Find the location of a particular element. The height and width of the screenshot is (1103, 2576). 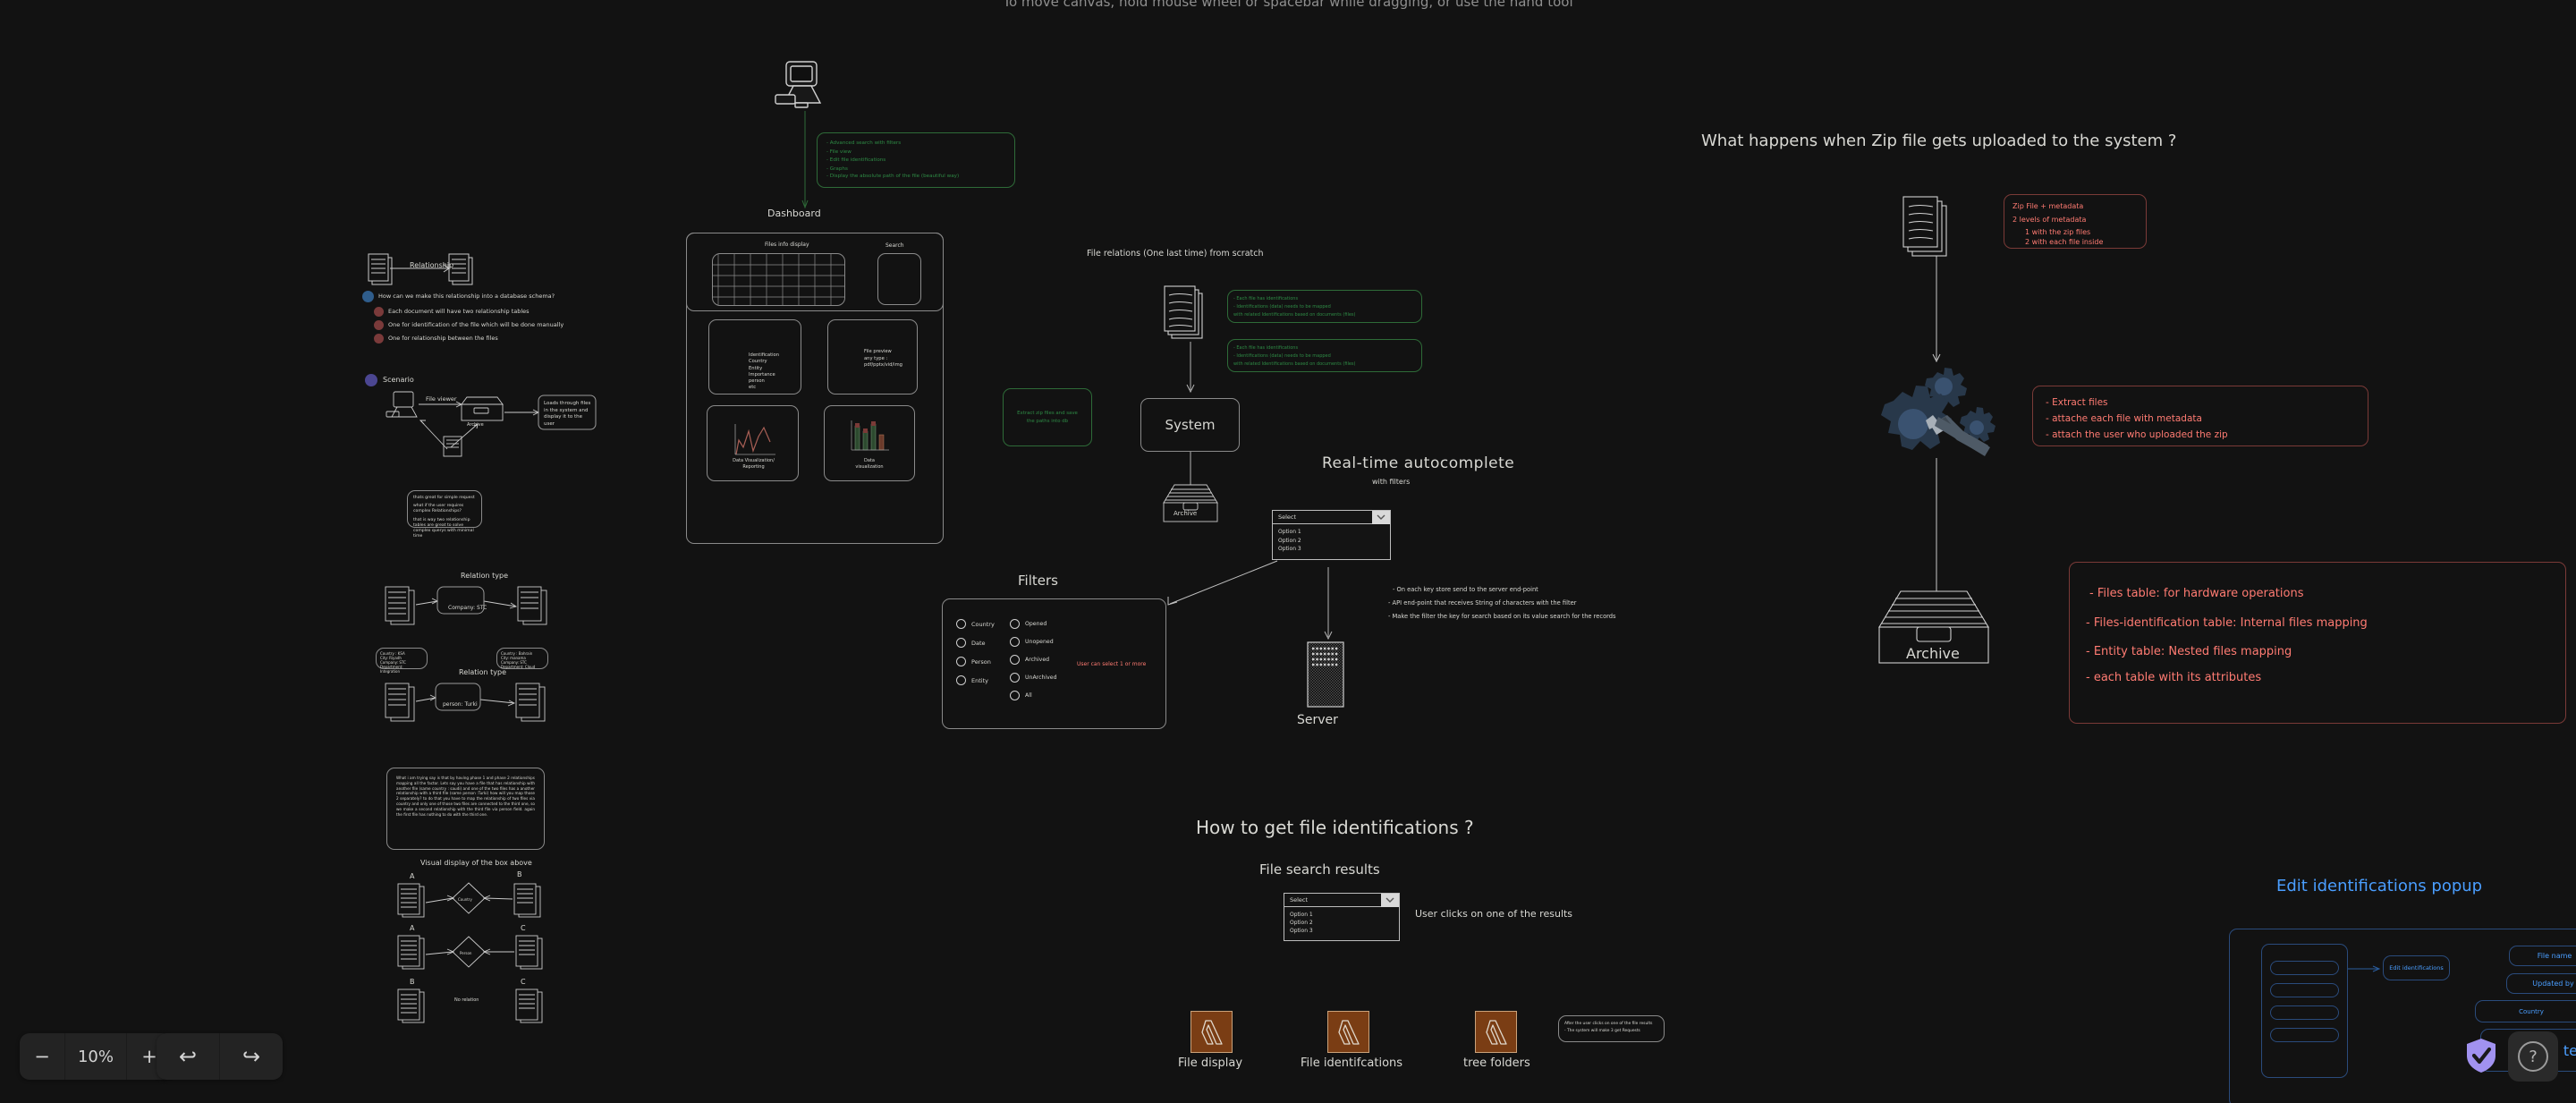

scenario-edge-label: File viewer is located at coordinates (441, 399).